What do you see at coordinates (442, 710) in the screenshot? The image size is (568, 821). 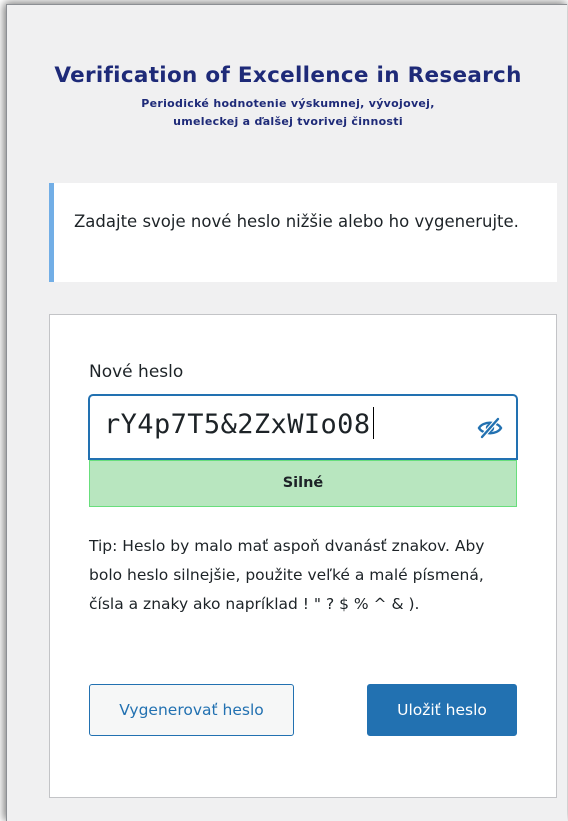 I see `save-password-button: Uložiť heslo` at bounding box center [442, 710].